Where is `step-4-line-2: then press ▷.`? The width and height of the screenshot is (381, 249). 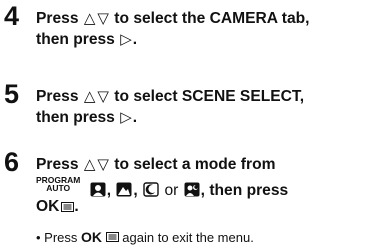 step-4-line-2: then press ▷. is located at coordinates (86, 40).